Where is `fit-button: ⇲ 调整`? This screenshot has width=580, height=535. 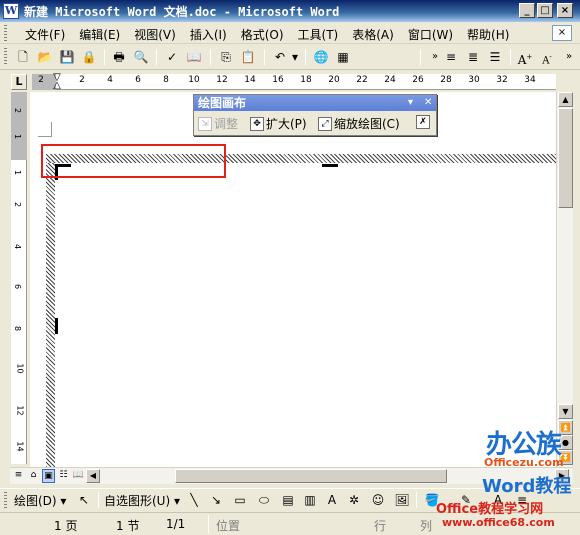
fit-button: ⇲ 调整 is located at coordinates (218, 123).